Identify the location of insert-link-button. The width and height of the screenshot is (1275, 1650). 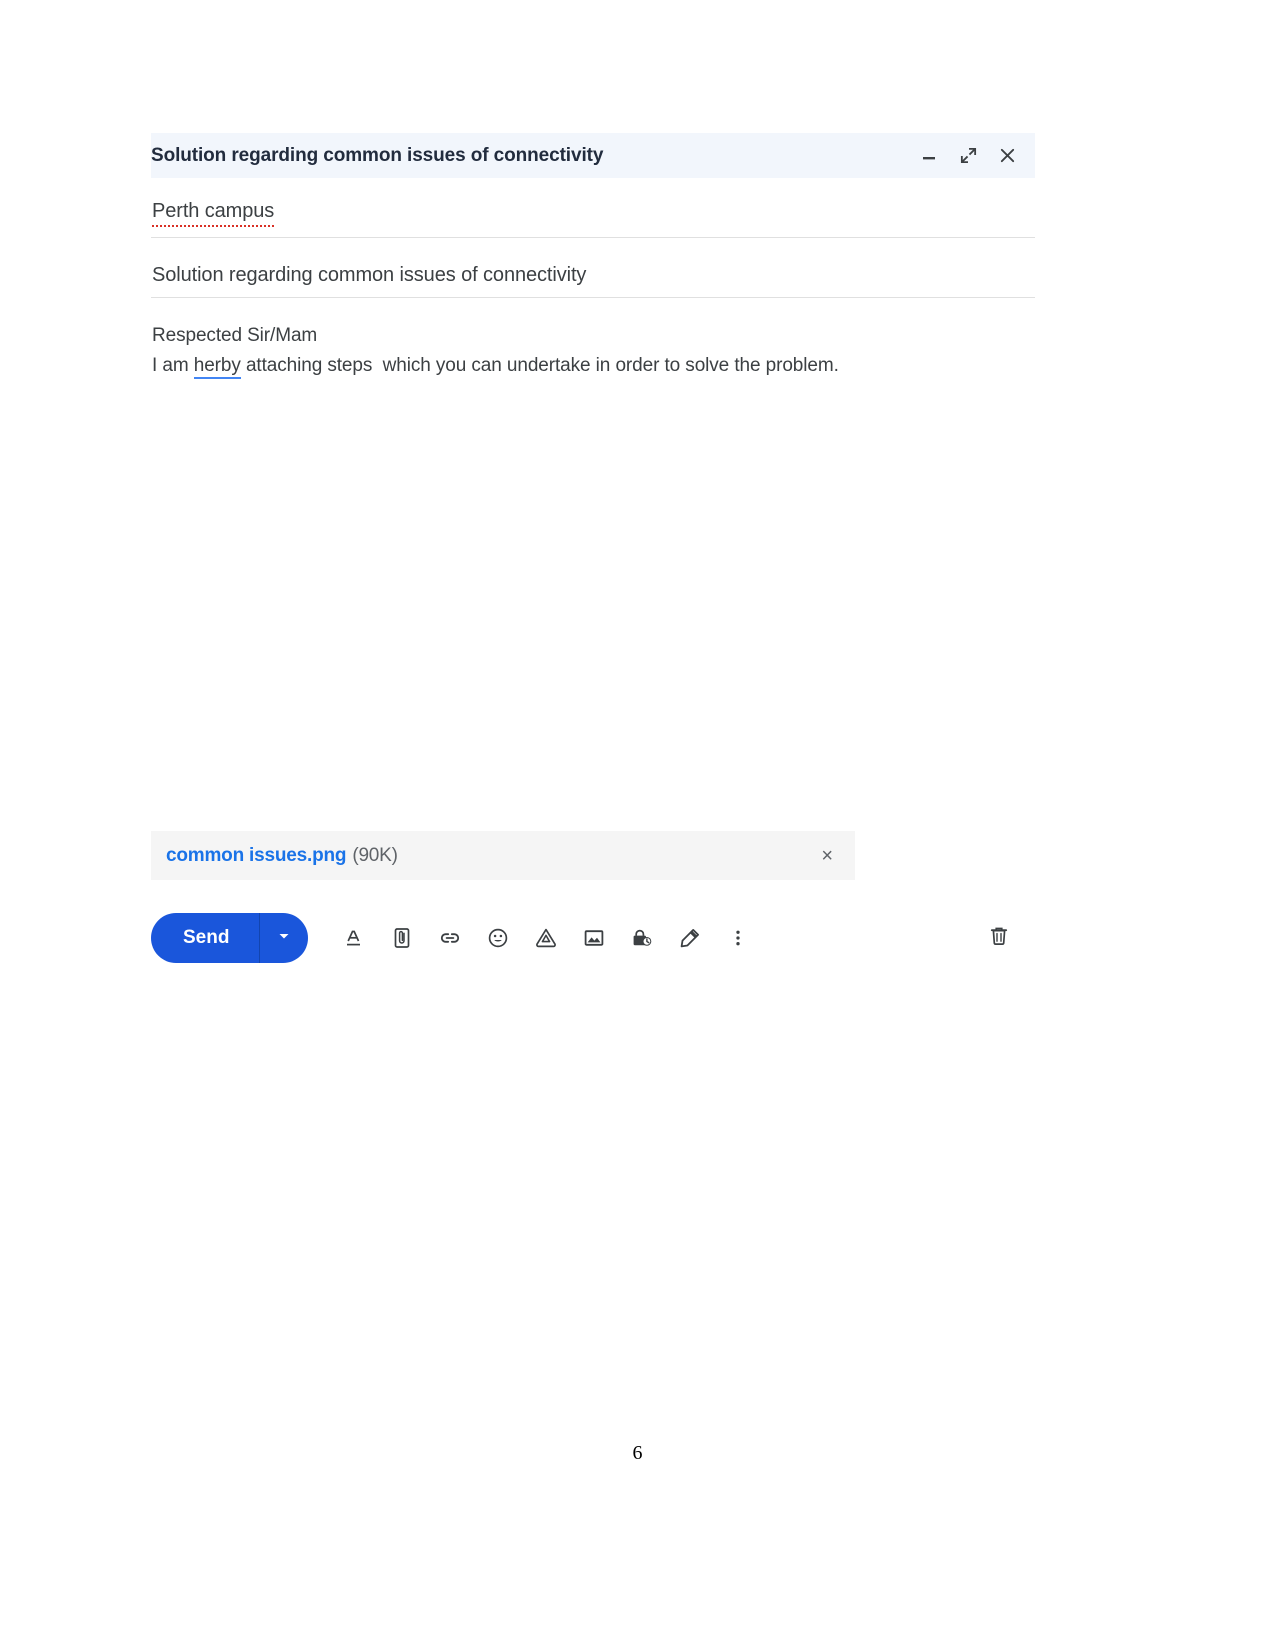
(450, 938).